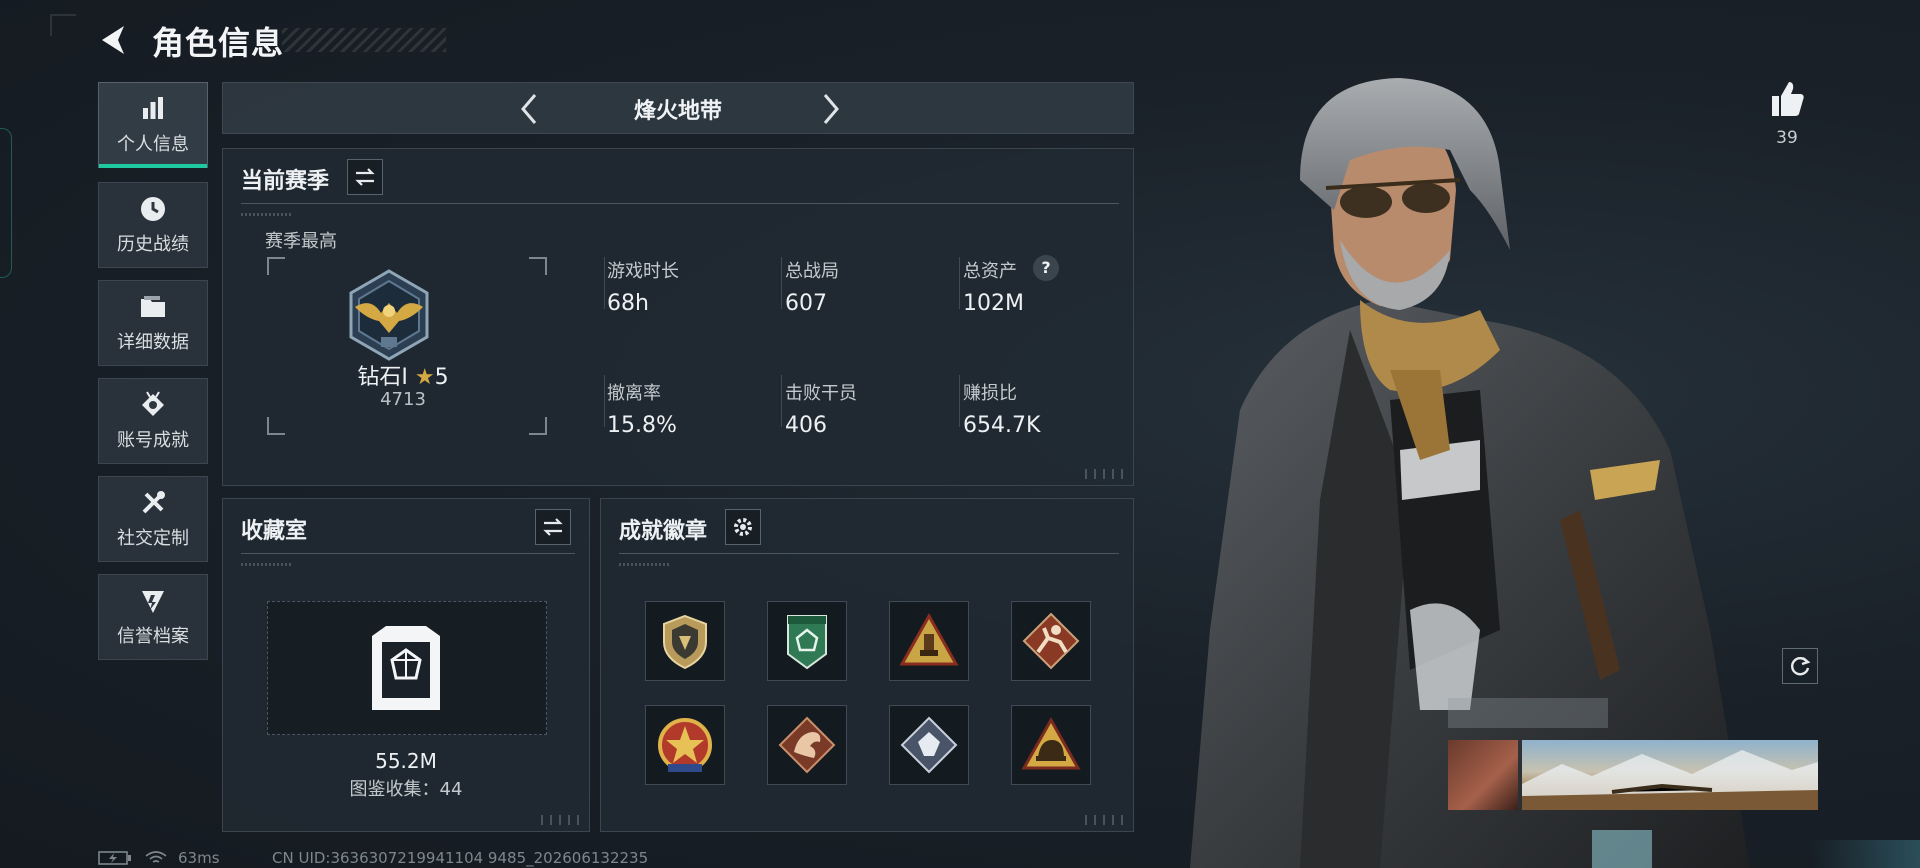 The width and height of the screenshot is (1920, 868). Describe the element at coordinates (285, 181) in the screenshot. I see `season-title: 当前赛季` at that location.